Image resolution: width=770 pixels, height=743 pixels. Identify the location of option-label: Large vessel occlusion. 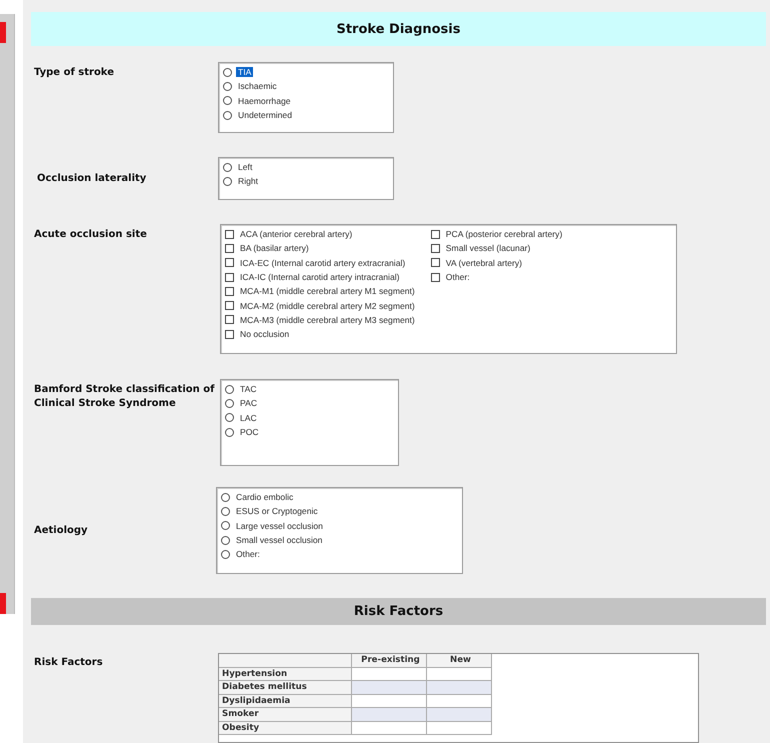
(279, 525).